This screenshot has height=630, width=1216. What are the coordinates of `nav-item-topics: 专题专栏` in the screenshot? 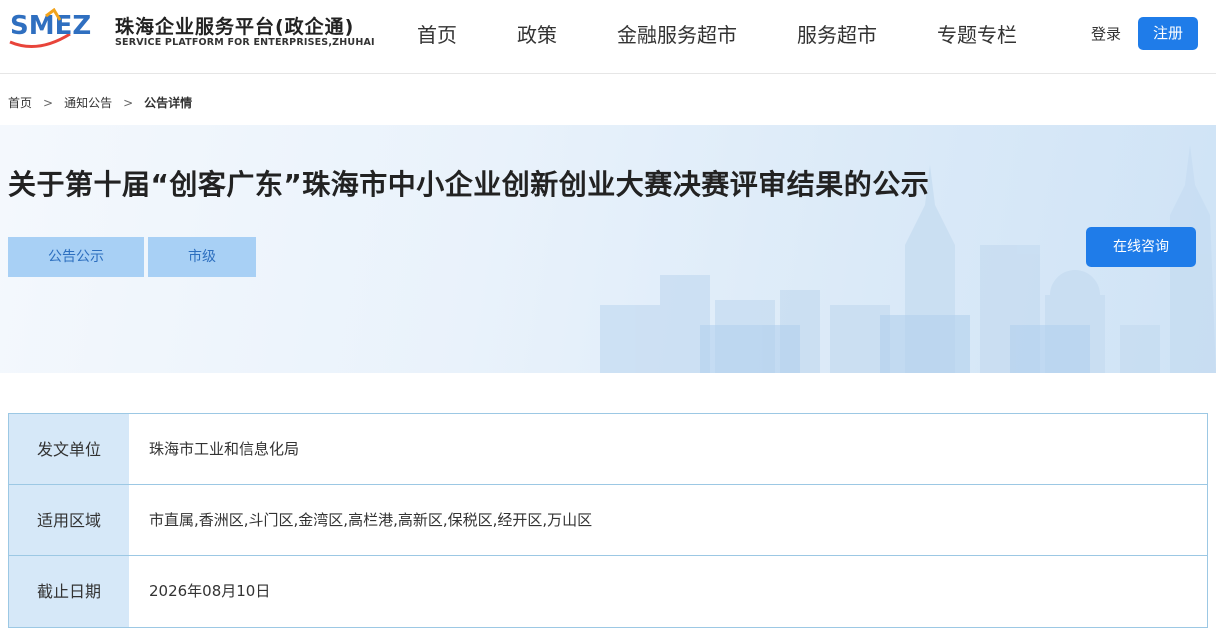 It's located at (977, 35).